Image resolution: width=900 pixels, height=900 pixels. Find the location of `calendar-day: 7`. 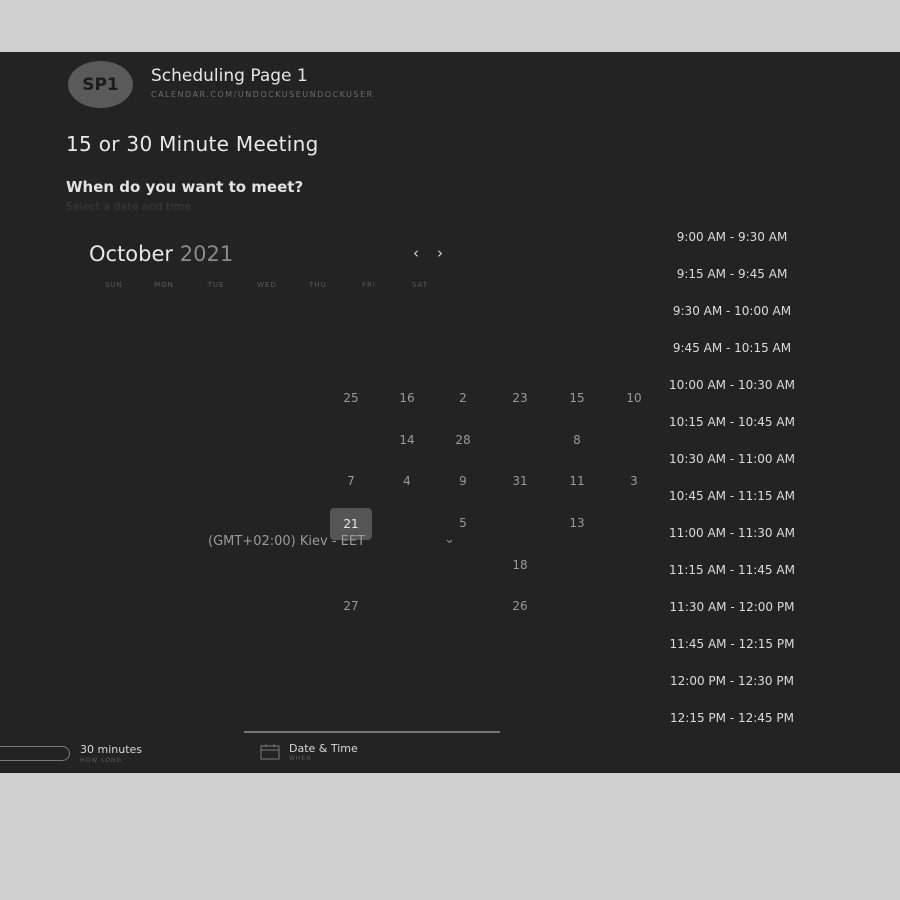

calendar-day: 7 is located at coordinates (351, 481).